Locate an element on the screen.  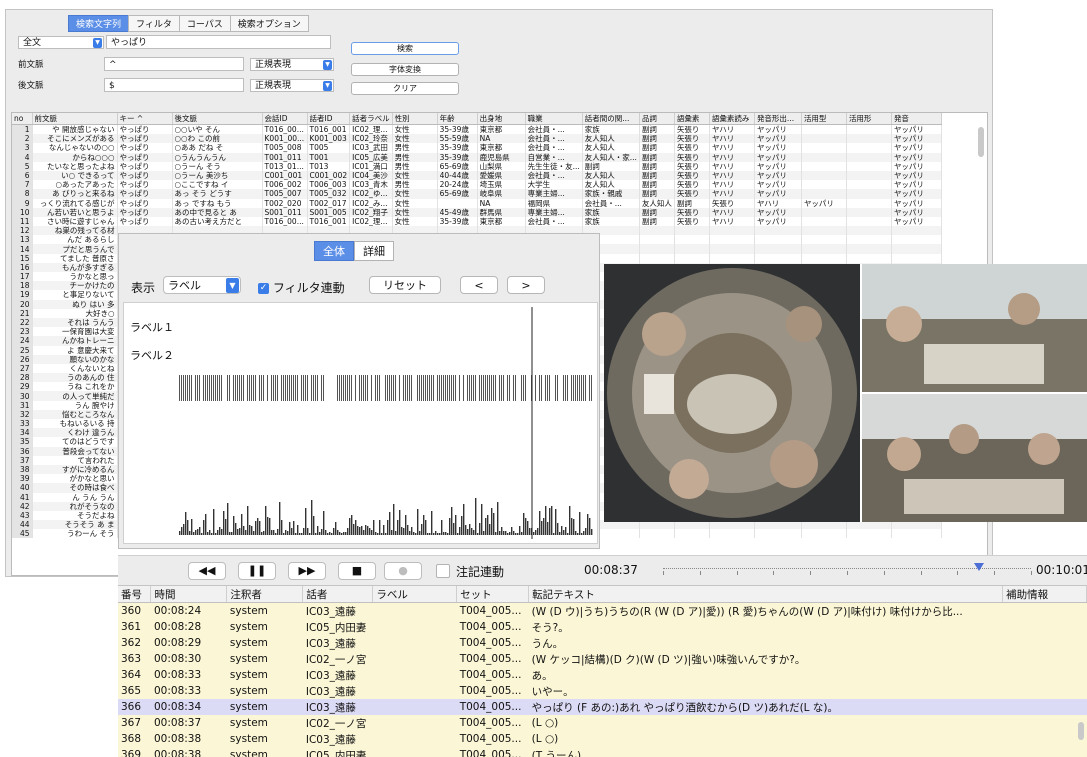
clear-button: クリア is located at coordinates (405, 88).